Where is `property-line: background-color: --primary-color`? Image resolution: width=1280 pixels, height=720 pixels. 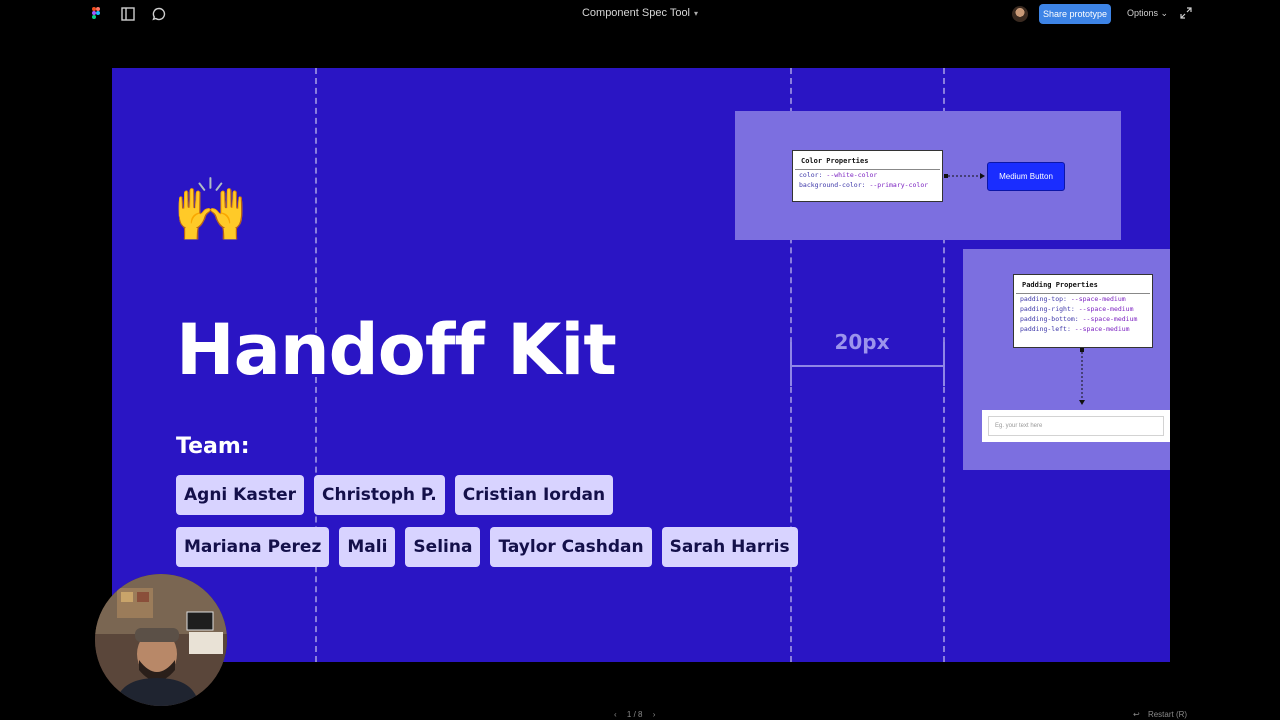 property-line: background-color: --primary-color is located at coordinates (867, 185).